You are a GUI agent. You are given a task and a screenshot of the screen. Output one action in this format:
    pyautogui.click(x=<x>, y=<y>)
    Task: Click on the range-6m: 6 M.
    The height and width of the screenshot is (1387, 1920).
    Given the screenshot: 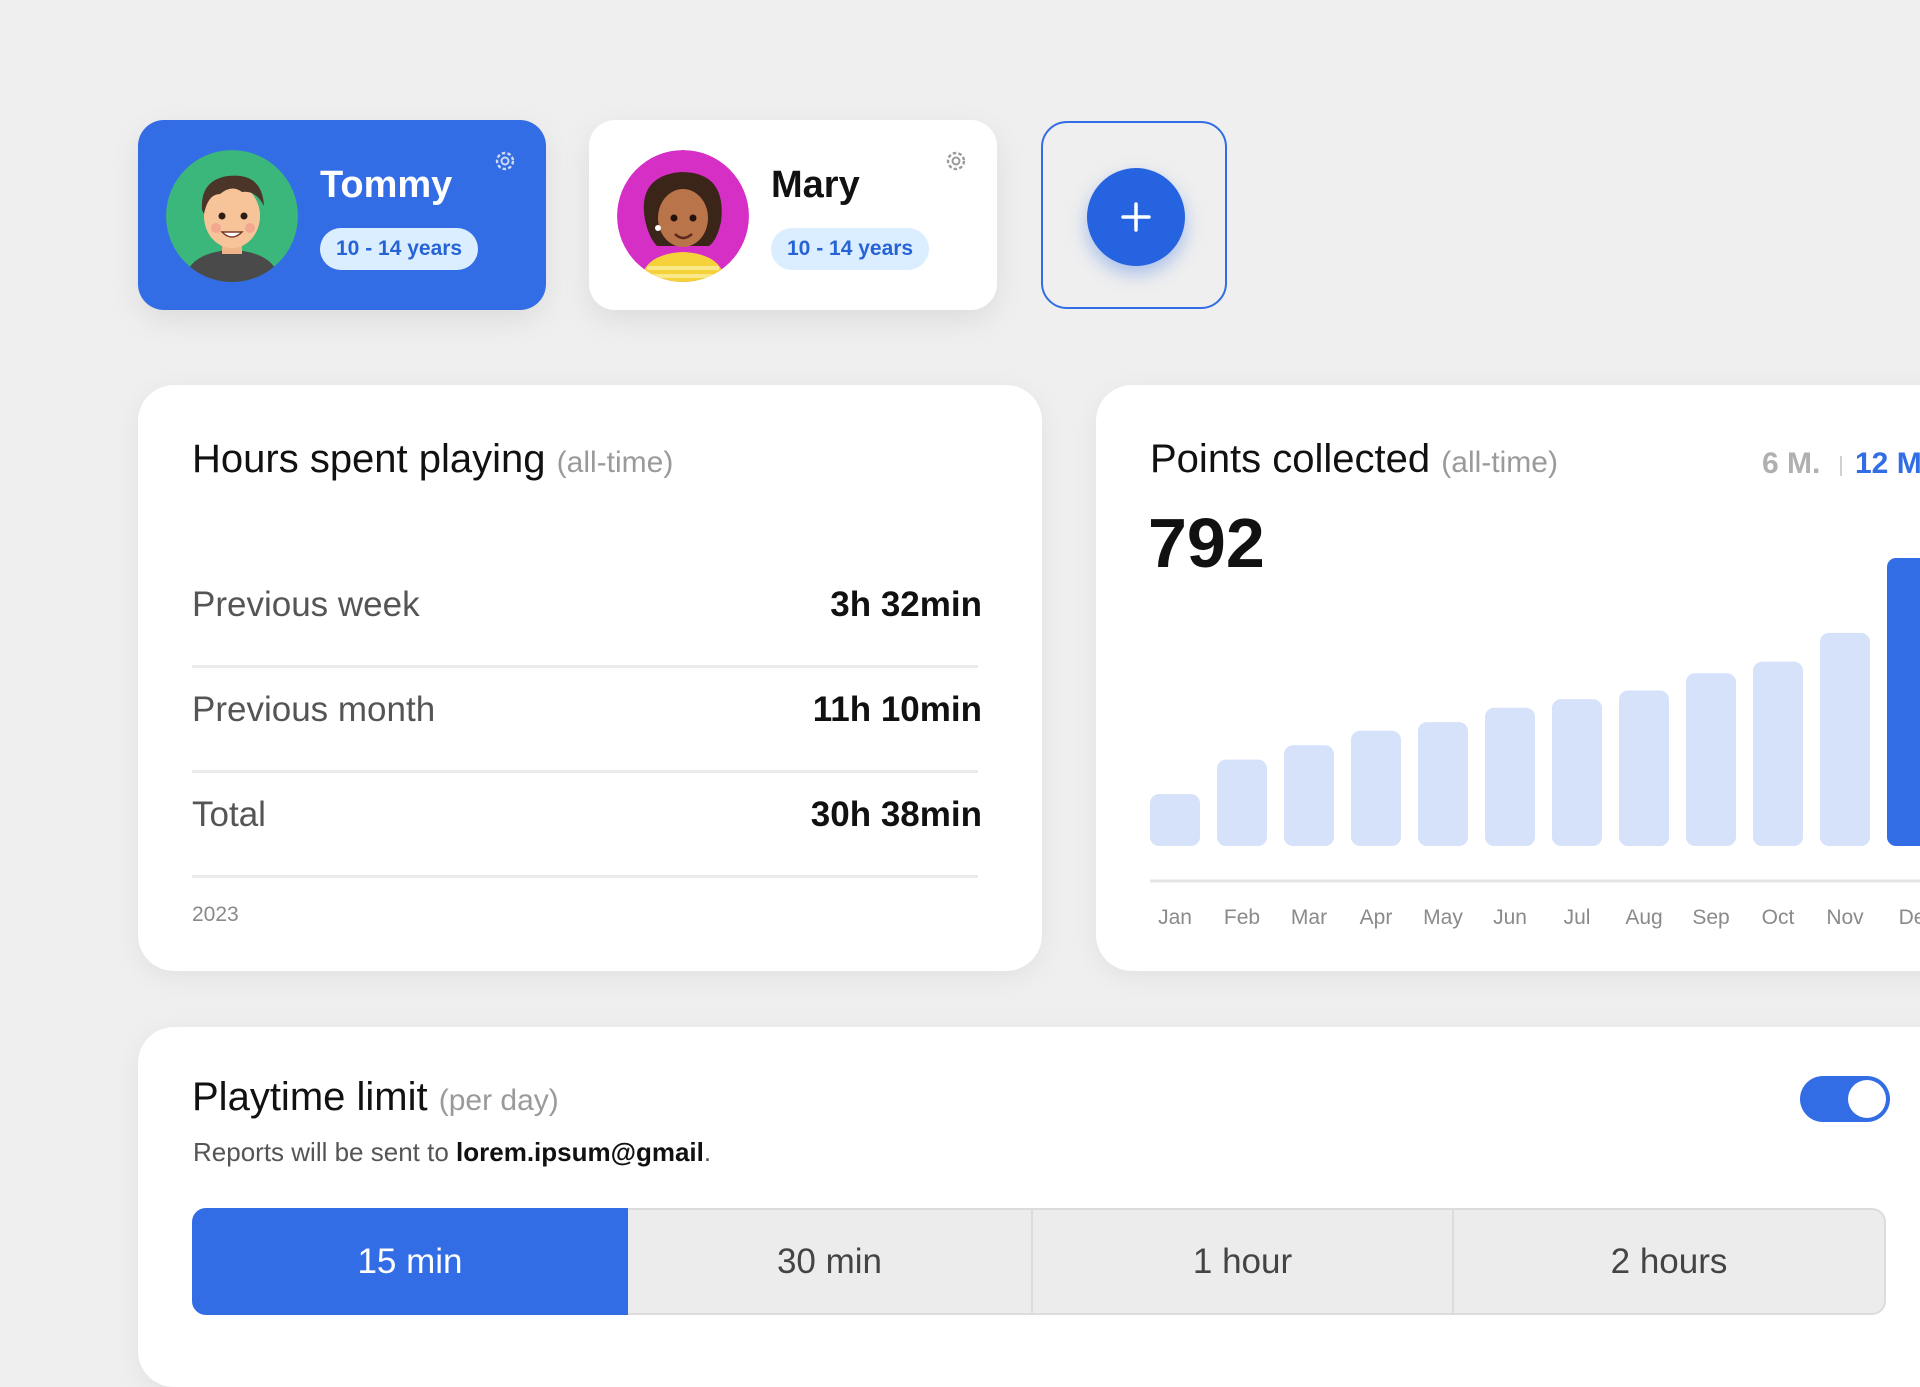 What is the action you would take?
    pyautogui.click(x=1791, y=464)
    